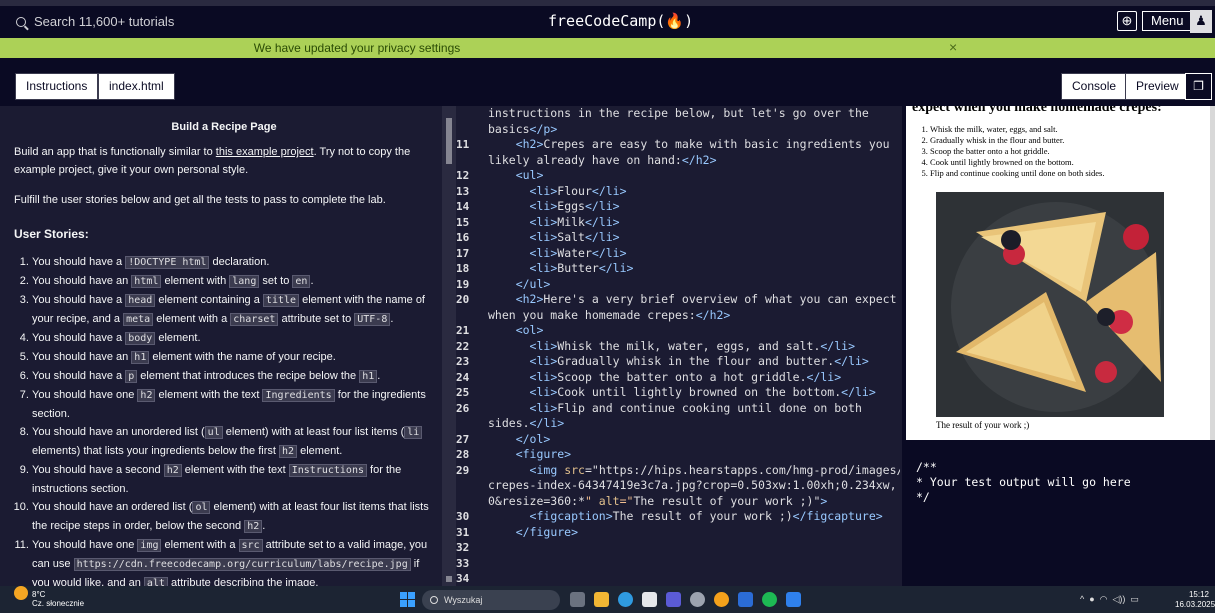  Describe the element at coordinates (678, 285) in the screenshot. I see `code-line: 19 </ul>` at that location.